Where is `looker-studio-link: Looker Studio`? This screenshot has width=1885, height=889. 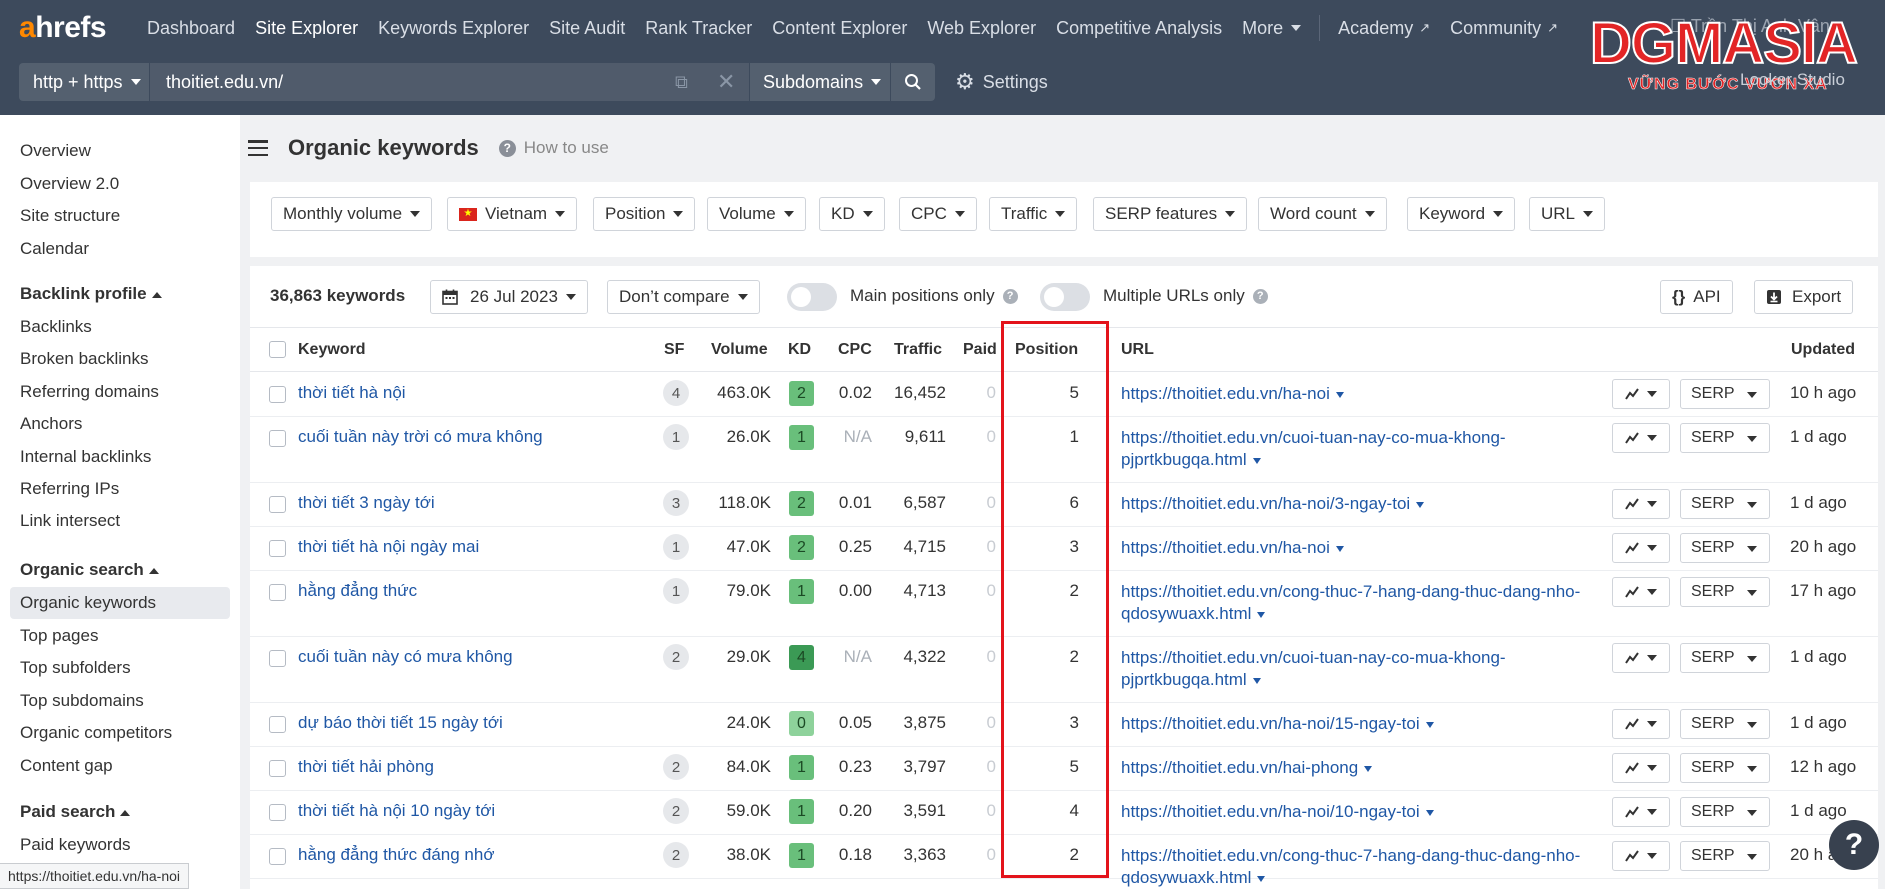
looker-studio-link: Looker Studio is located at coordinates (1792, 80).